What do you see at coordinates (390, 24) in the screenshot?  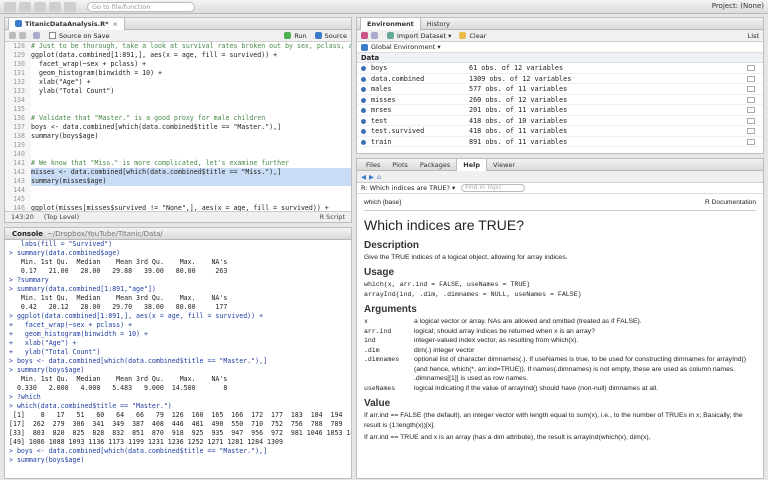 I see `tab-environment: Environment` at bounding box center [390, 24].